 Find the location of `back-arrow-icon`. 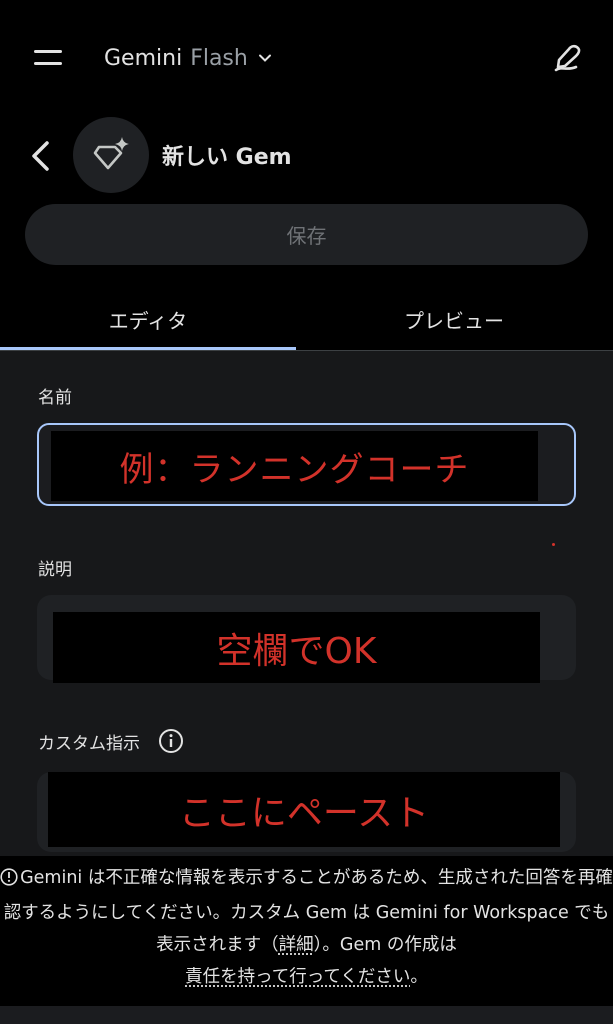

back-arrow-icon is located at coordinates (40, 156).